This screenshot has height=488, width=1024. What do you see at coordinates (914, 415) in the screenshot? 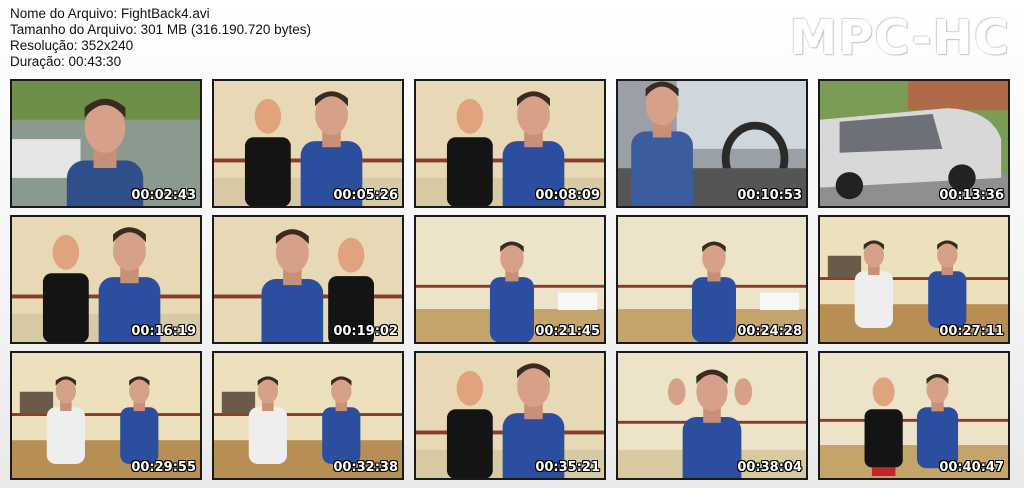
I see `thumbnail-frame: 00:40:47` at bounding box center [914, 415].